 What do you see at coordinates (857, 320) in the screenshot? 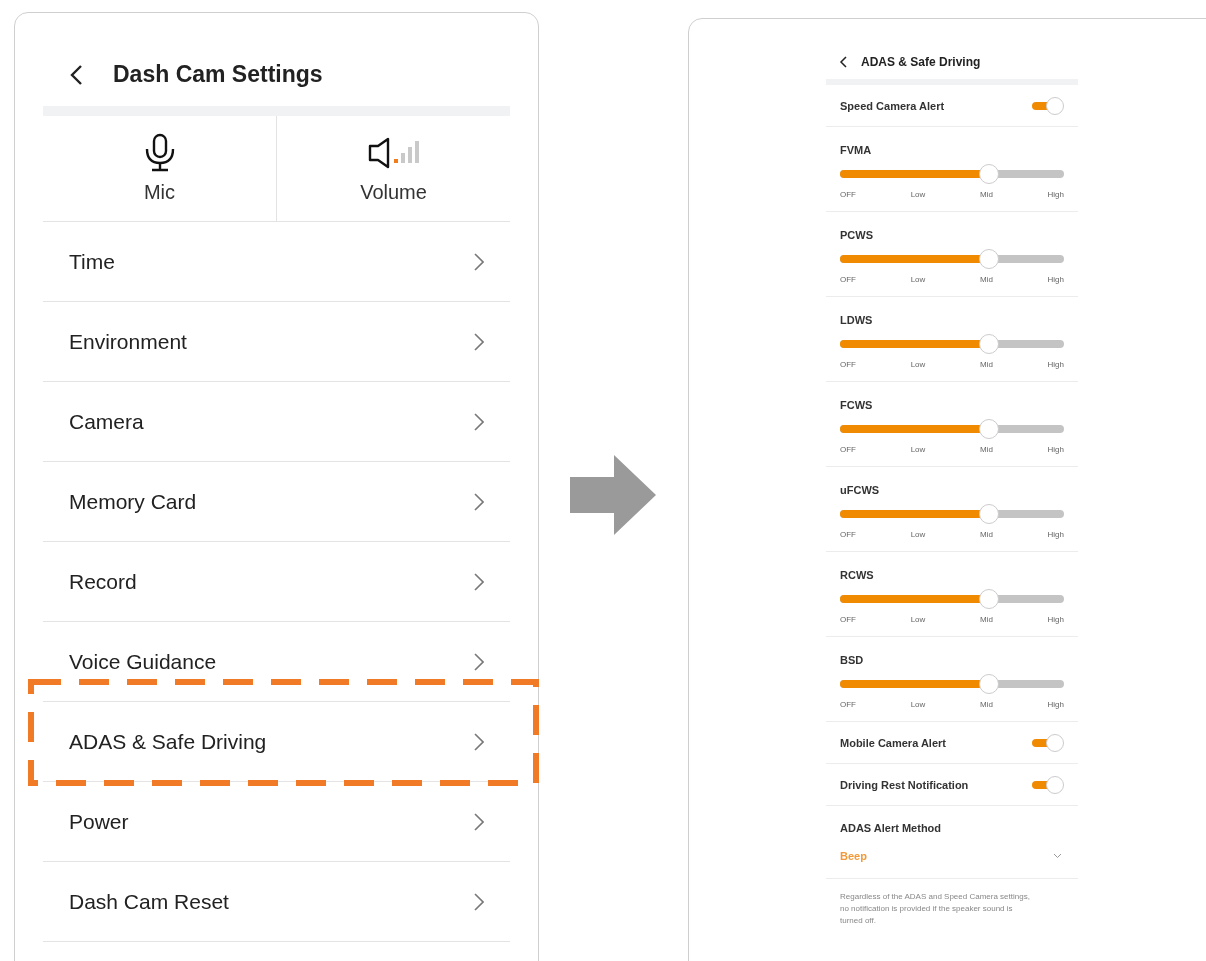
I see `setting-label: LDWS` at bounding box center [857, 320].